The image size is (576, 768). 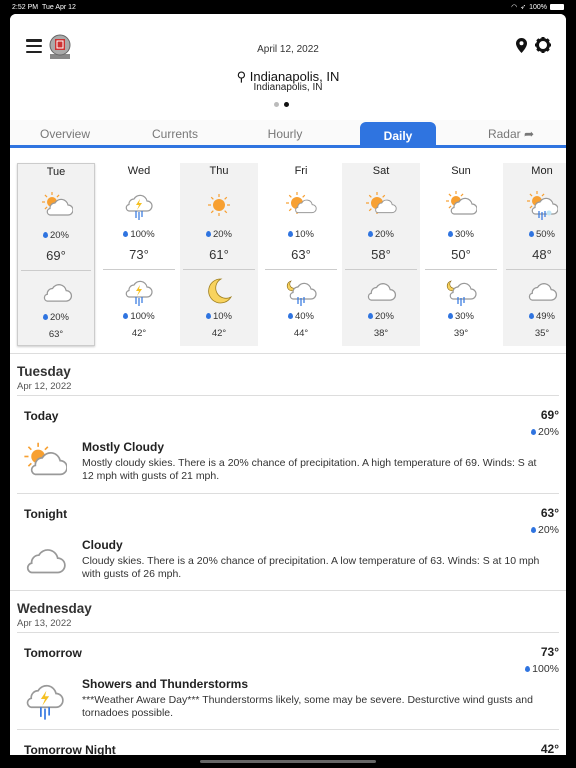 What do you see at coordinates (286, 104) in the screenshot?
I see `page-dot-active` at bounding box center [286, 104].